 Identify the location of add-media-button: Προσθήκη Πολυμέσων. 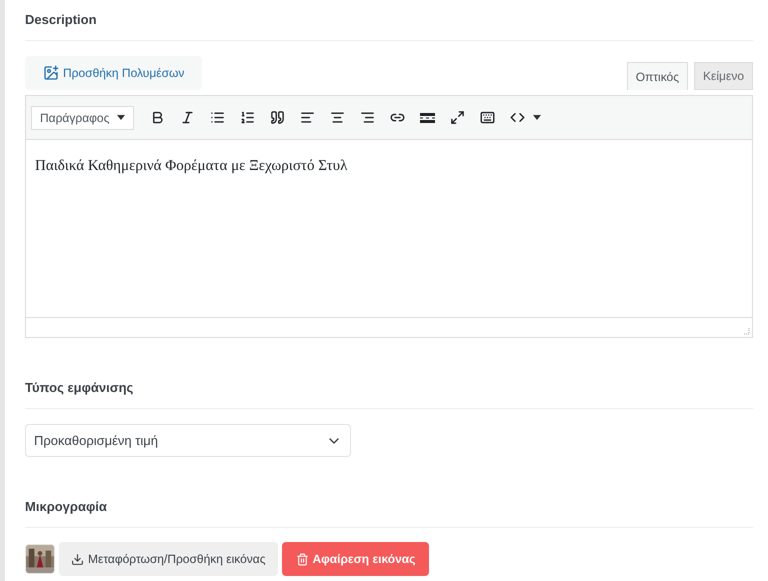
(113, 73).